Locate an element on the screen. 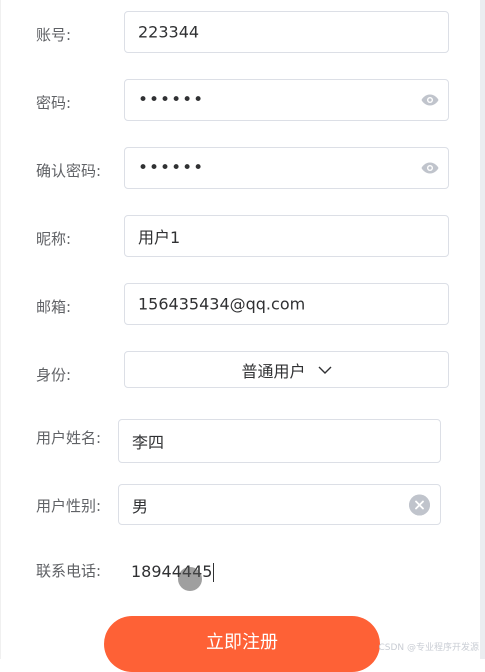  gender-value: 男 is located at coordinates (140, 506).